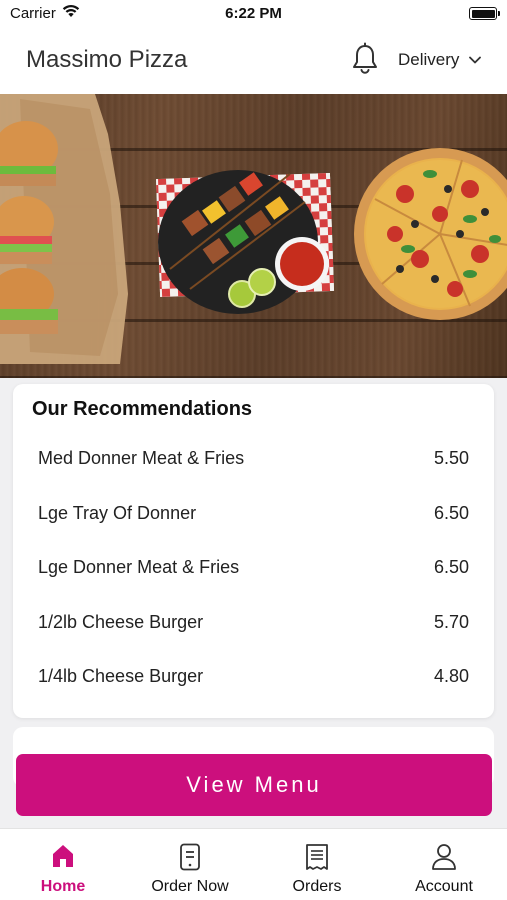 Image resolution: width=507 pixels, height=900 pixels. I want to click on tab-orders: Orders, so click(317, 864).